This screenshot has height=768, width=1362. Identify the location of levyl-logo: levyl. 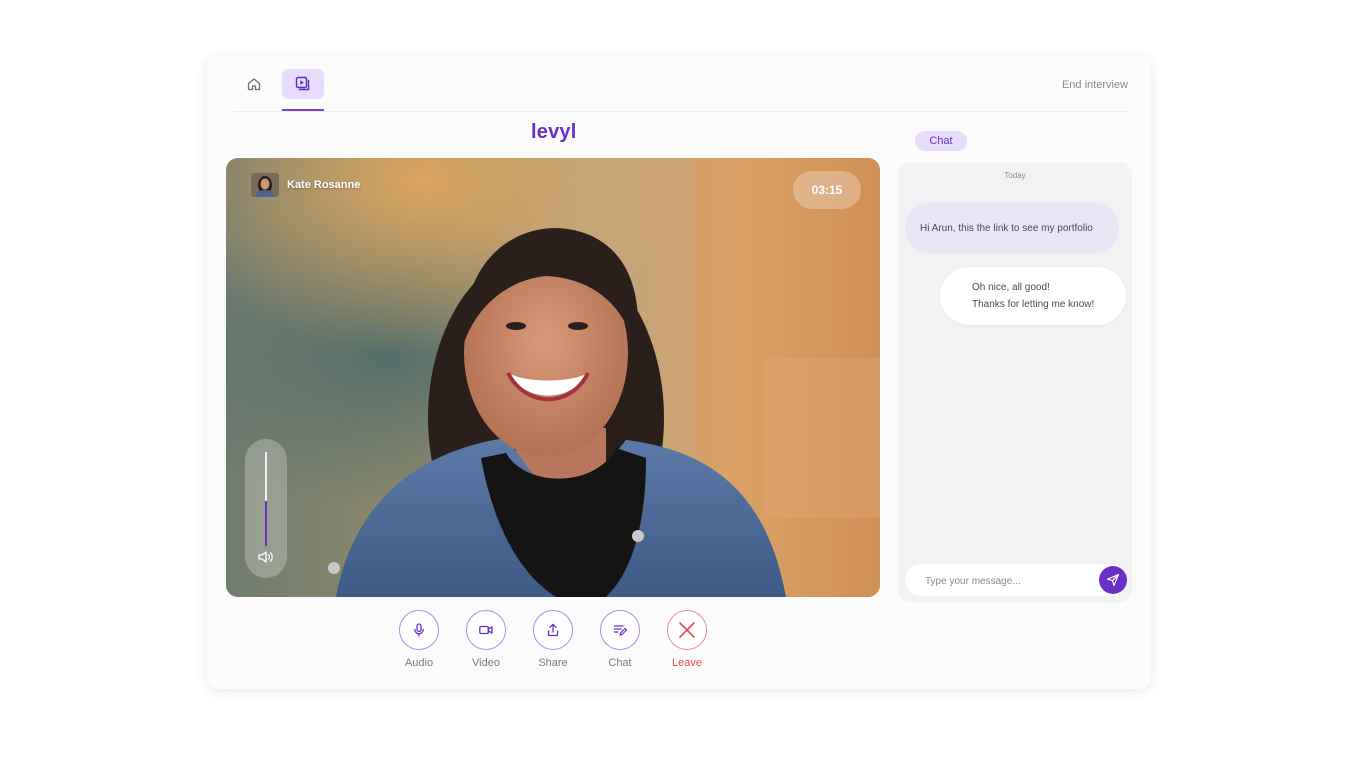
(554, 132).